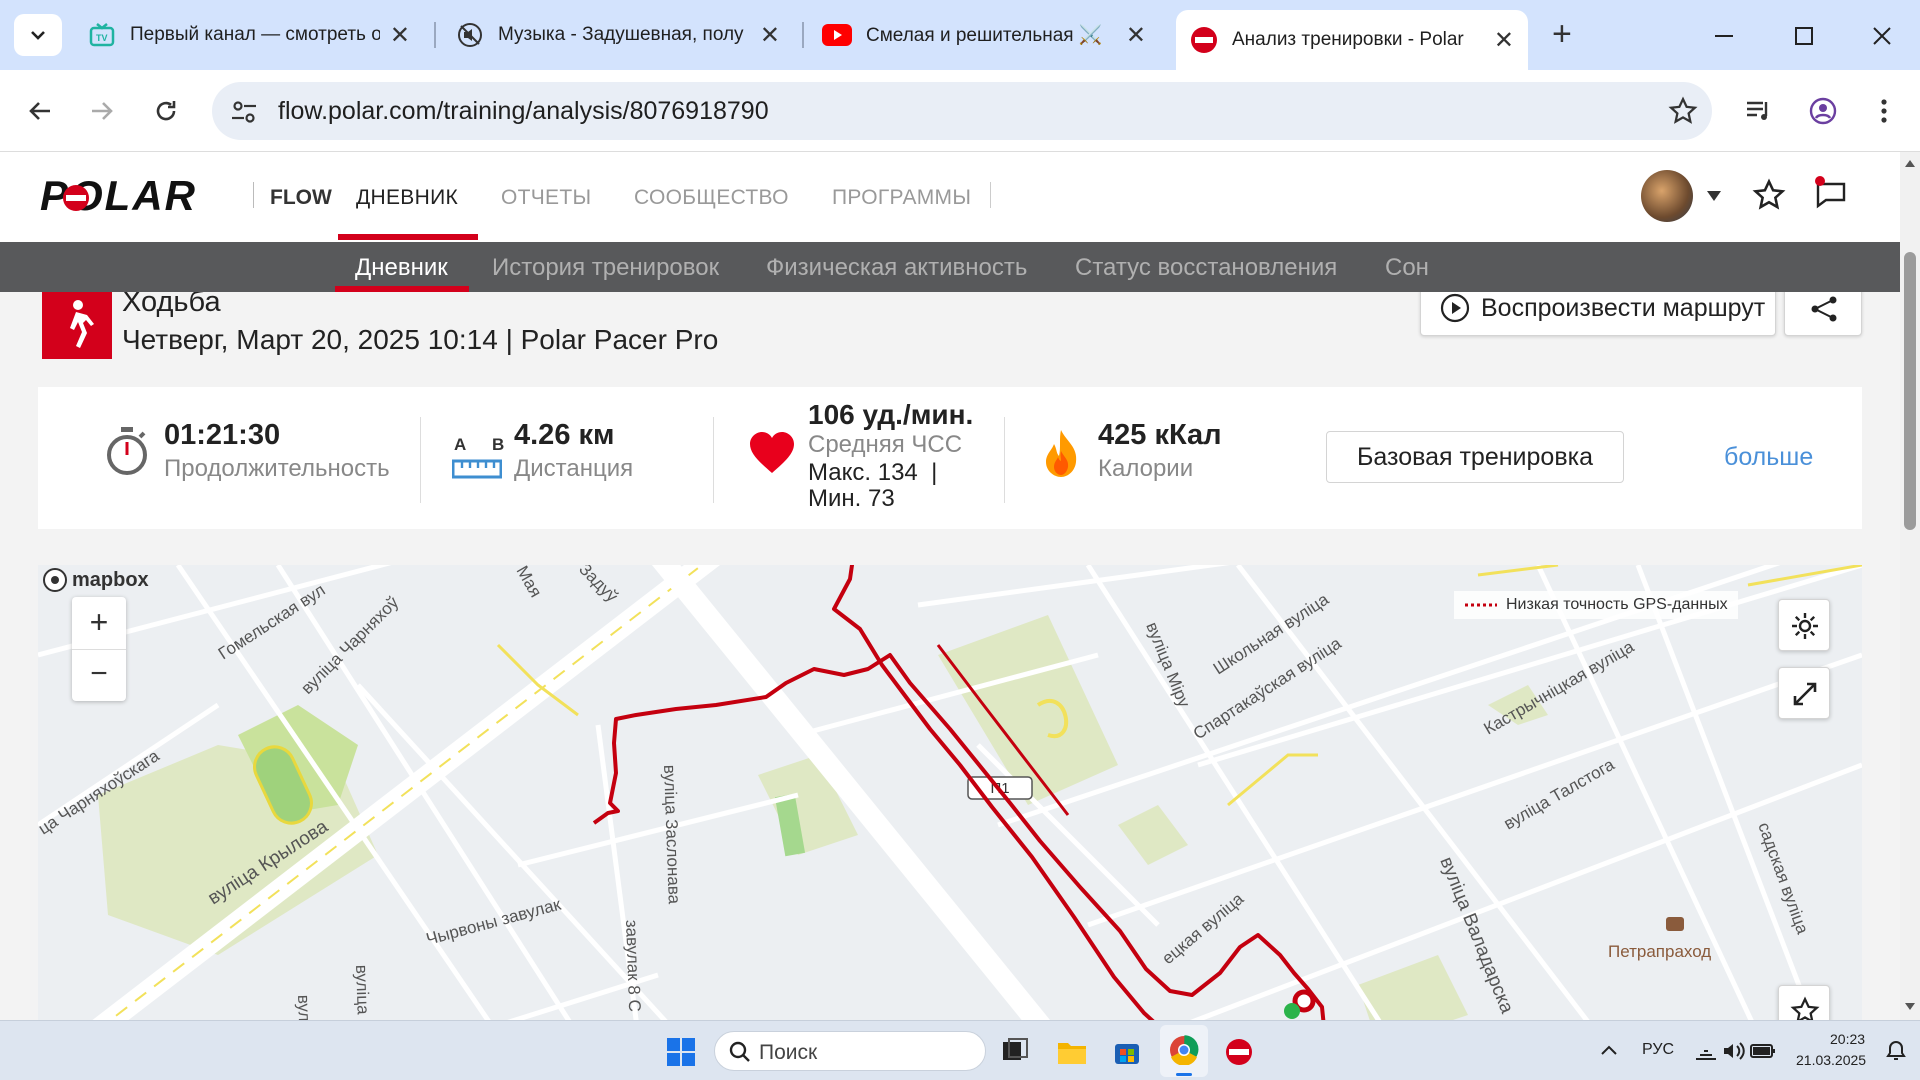  Describe the element at coordinates (1910, 163) in the screenshot. I see `scroll-up-icon` at that location.